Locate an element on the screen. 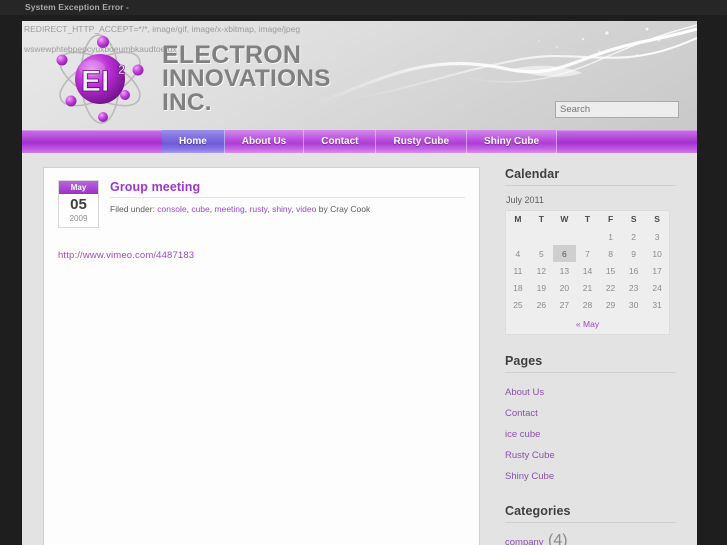 The height and width of the screenshot is (545, 727). post-tag-video: video is located at coordinates (306, 209).